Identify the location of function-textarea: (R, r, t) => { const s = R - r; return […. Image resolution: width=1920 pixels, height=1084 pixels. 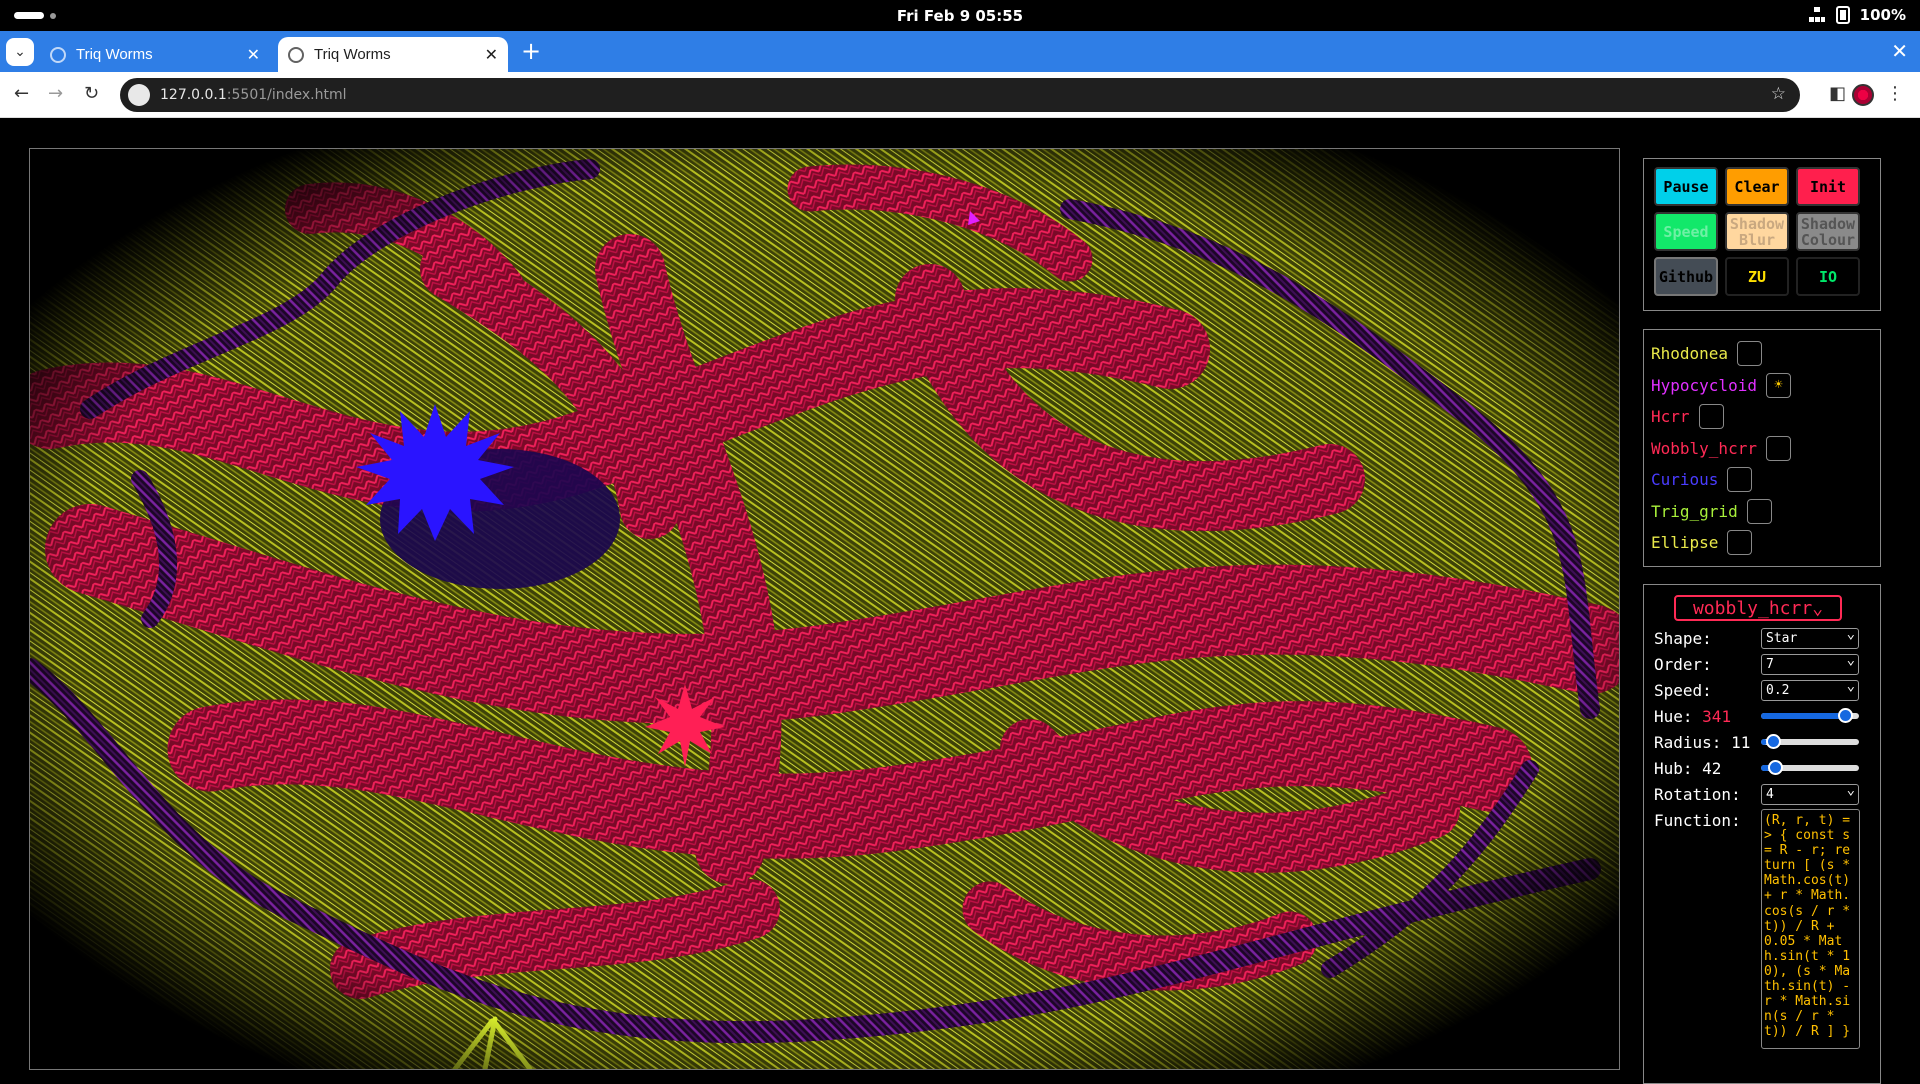
(1810, 929).